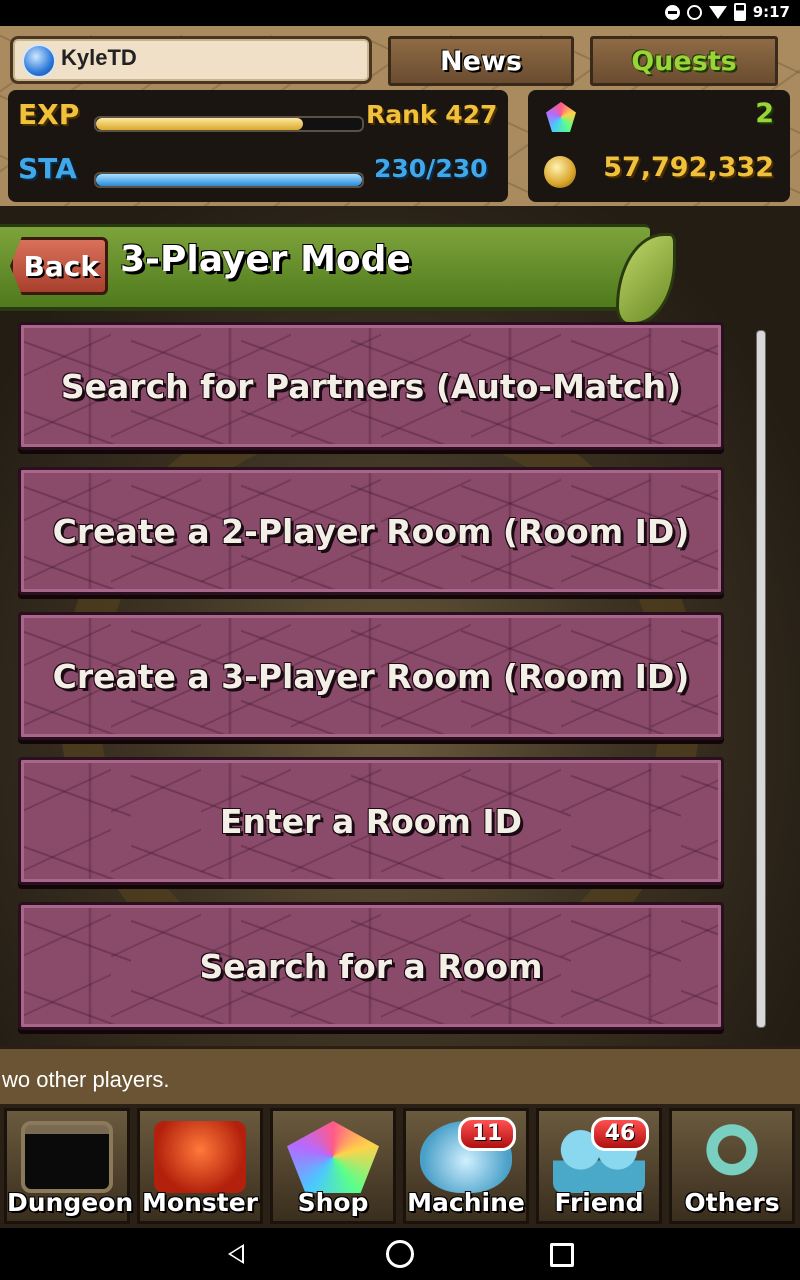  What do you see at coordinates (562, 1255) in the screenshot?
I see `recents-square-icon` at bounding box center [562, 1255].